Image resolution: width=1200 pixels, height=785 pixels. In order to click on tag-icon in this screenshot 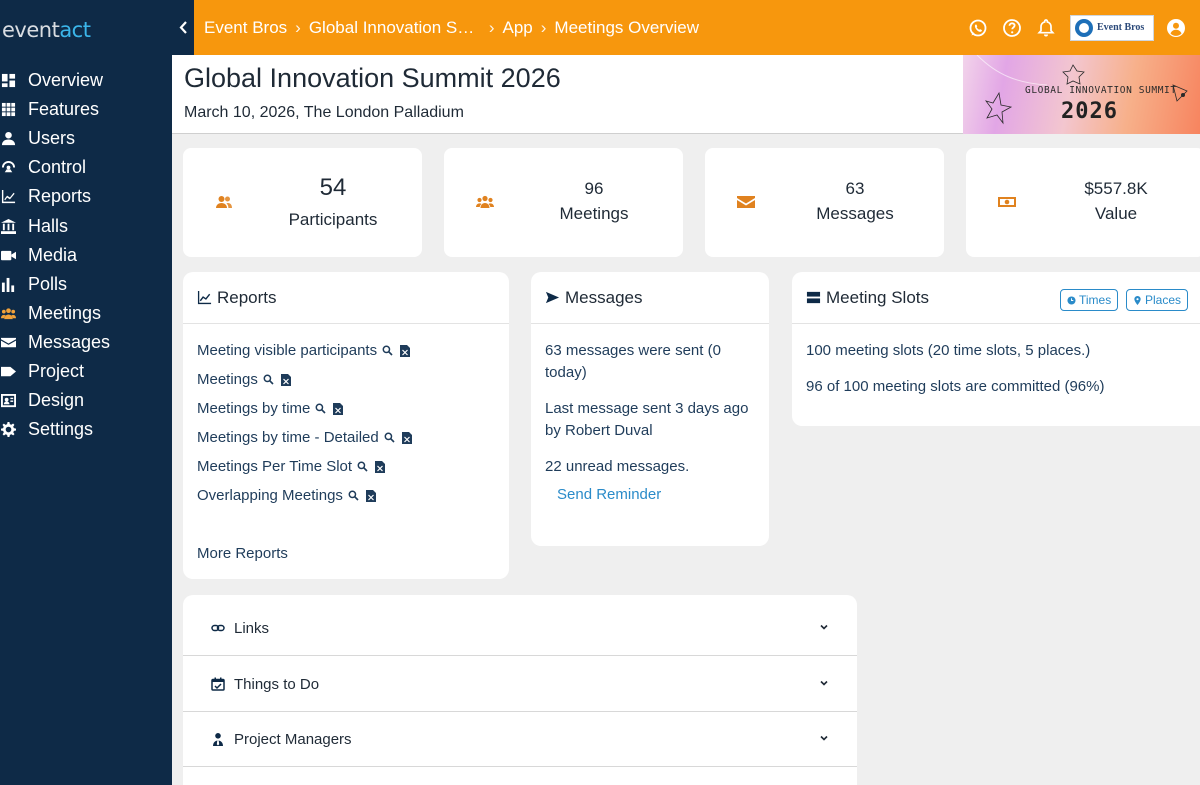, I will do `click(14, 371)`.